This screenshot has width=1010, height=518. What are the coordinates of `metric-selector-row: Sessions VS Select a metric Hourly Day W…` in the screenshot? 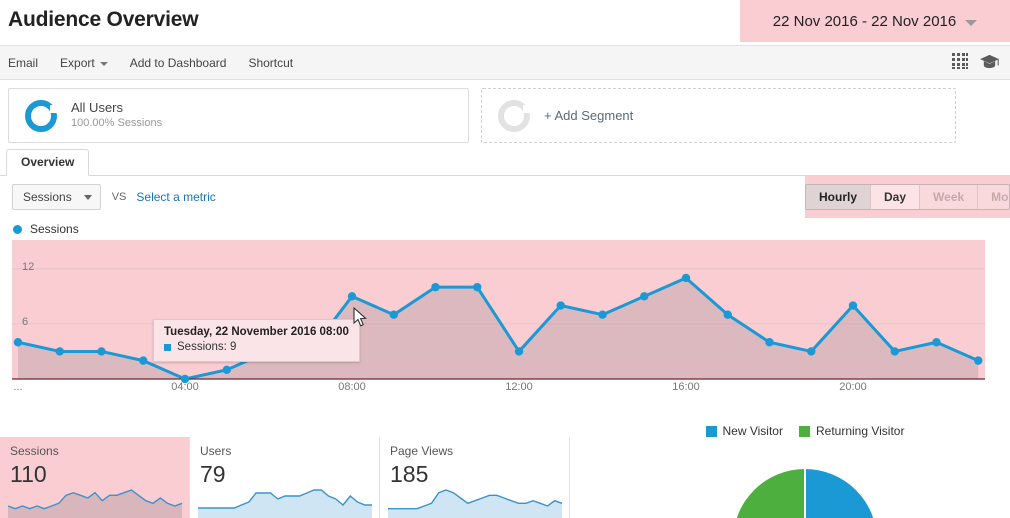 It's located at (505, 197).